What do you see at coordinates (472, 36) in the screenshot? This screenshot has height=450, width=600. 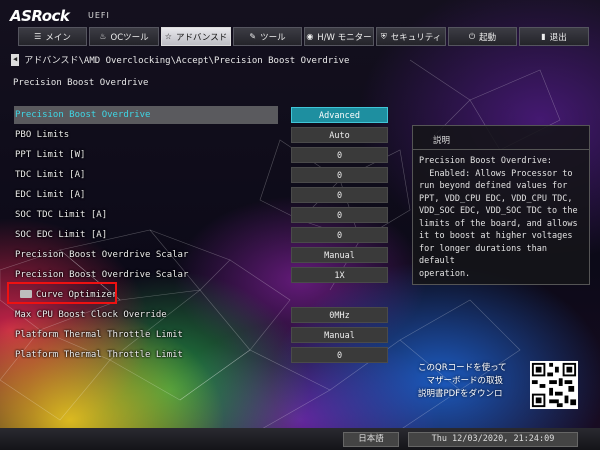 I see `power-icon: ⏻` at bounding box center [472, 36].